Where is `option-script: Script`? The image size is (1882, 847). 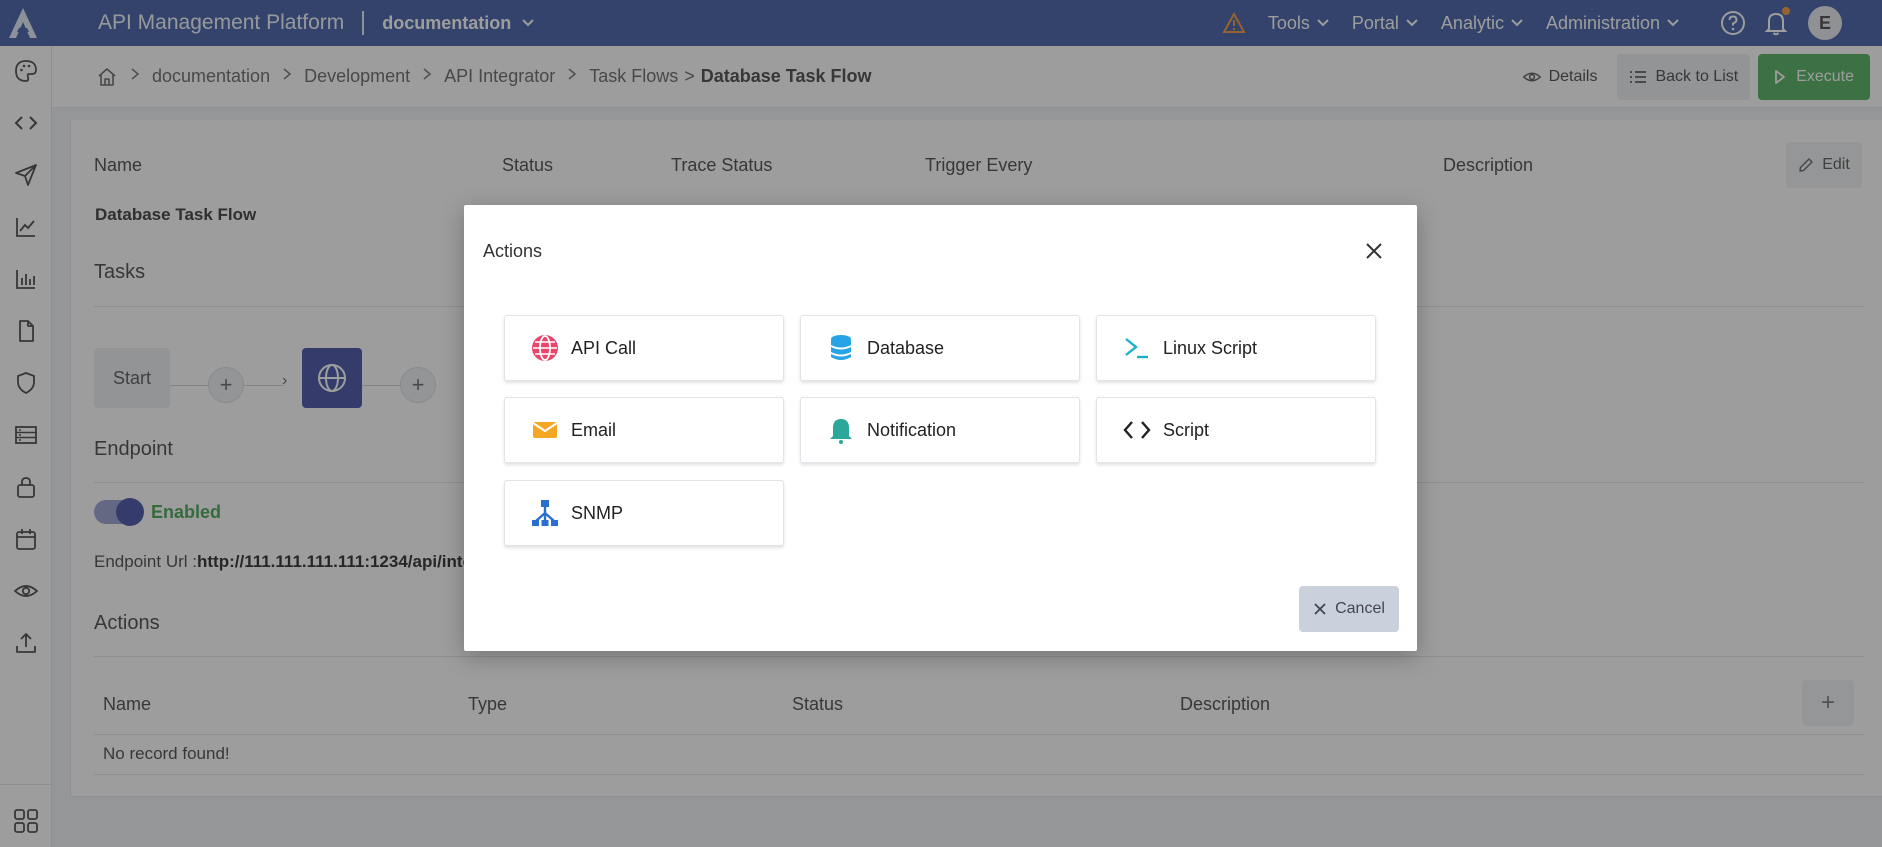
option-script: Script is located at coordinates (1236, 430).